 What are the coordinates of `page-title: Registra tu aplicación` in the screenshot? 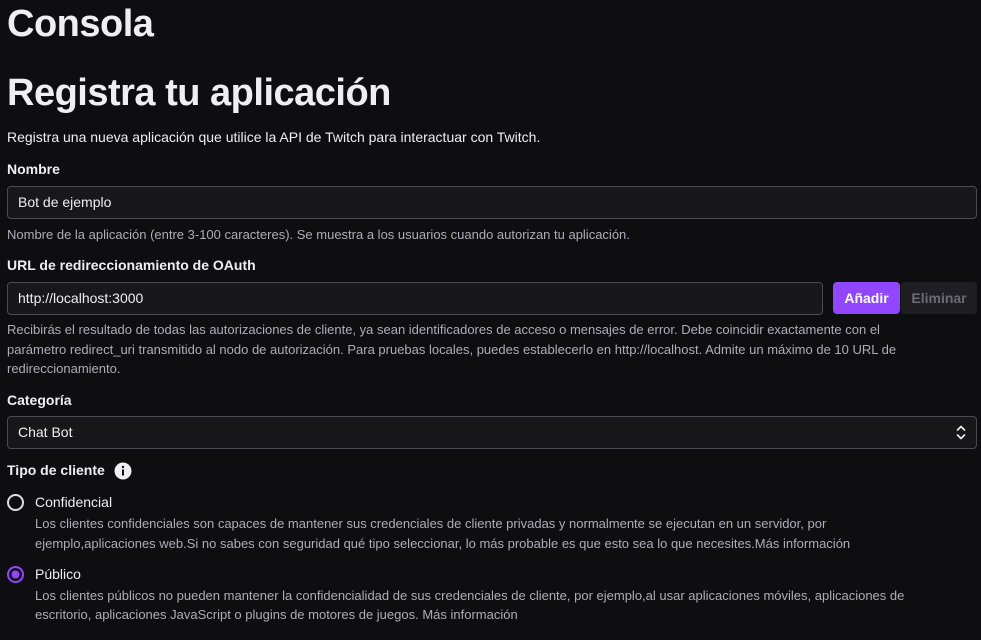 It's located at (199, 93).